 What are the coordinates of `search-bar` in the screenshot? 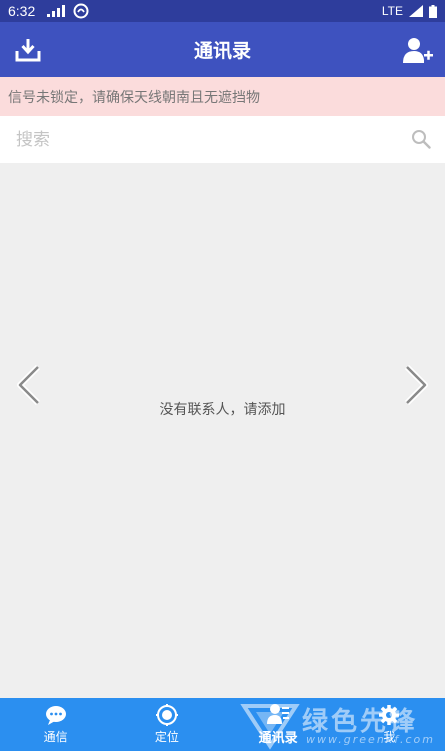 It's located at (222, 139).